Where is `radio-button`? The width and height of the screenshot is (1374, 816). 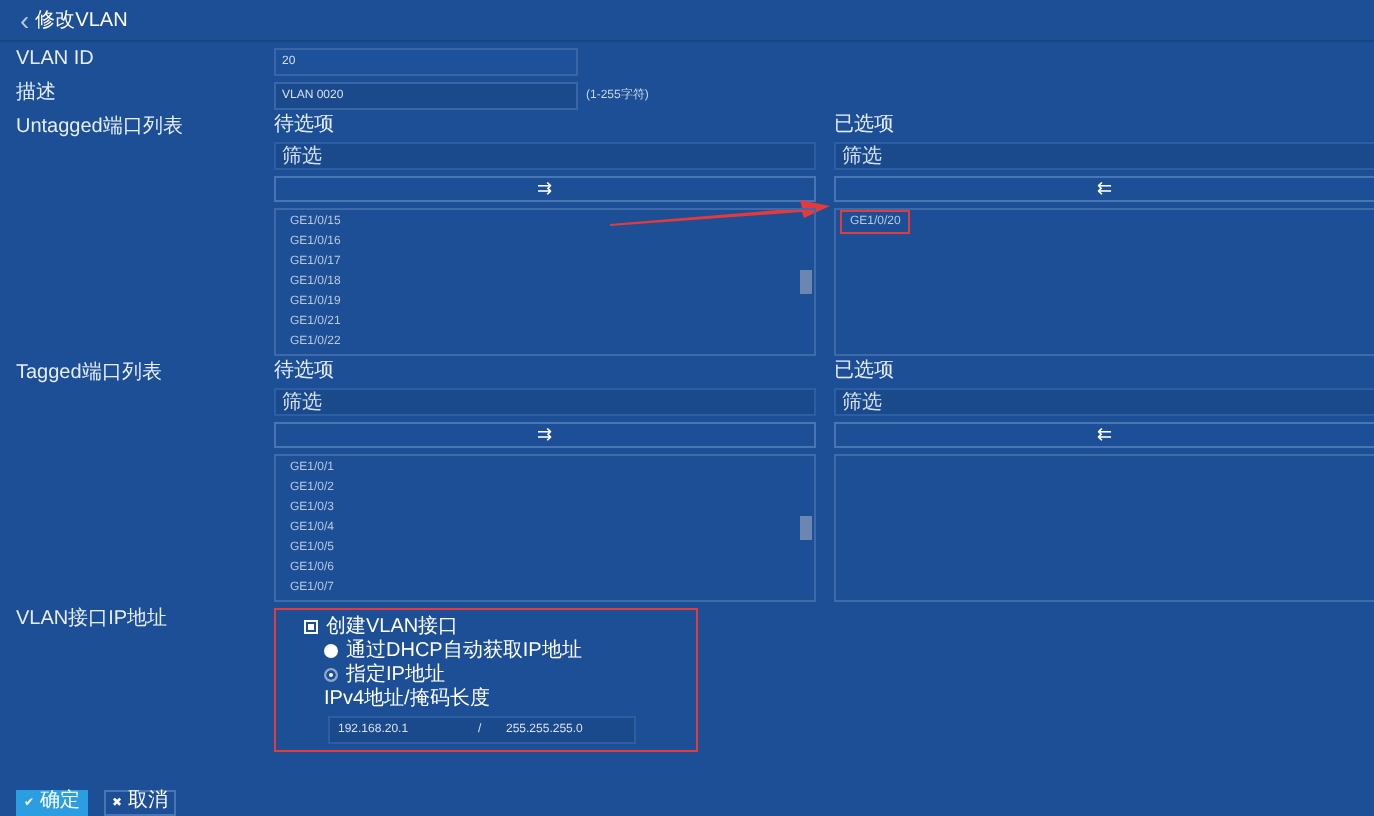
radio-button is located at coordinates (331, 675).